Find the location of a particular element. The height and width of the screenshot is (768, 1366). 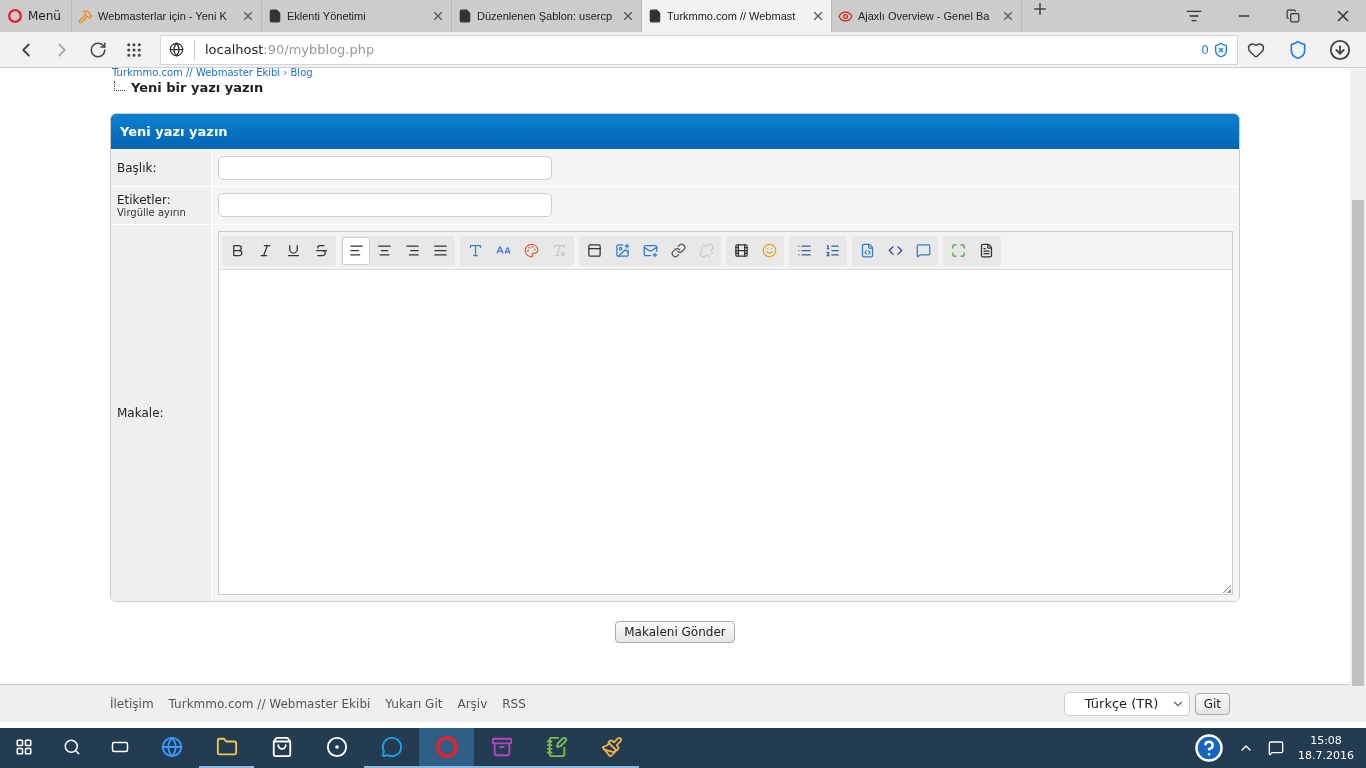

footer-link: Yukarı Git is located at coordinates (414, 703).